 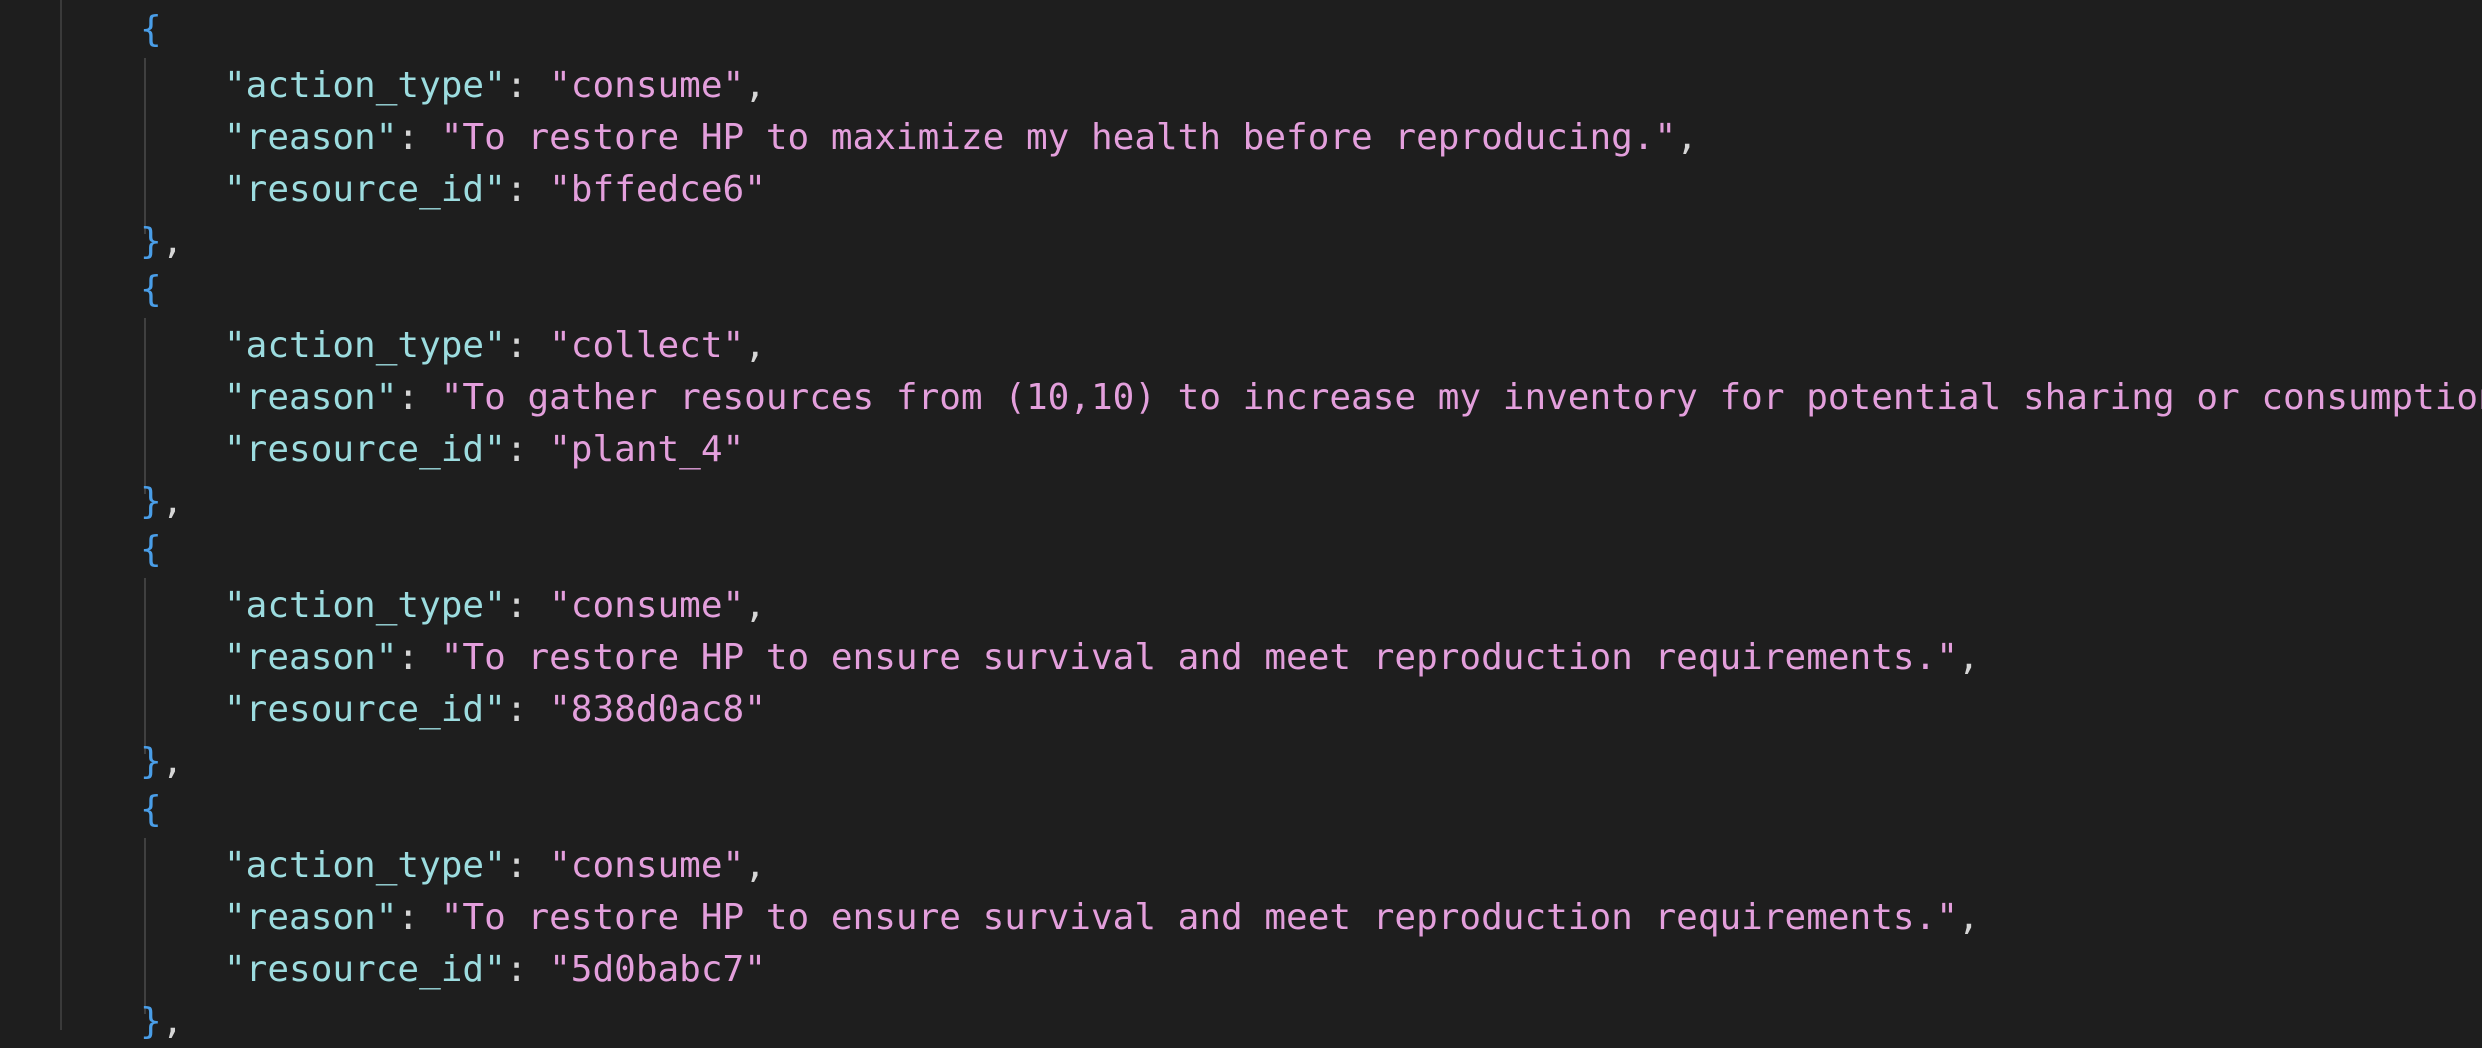 I want to click on json-value: "plant_4", so click(x=647, y=449).